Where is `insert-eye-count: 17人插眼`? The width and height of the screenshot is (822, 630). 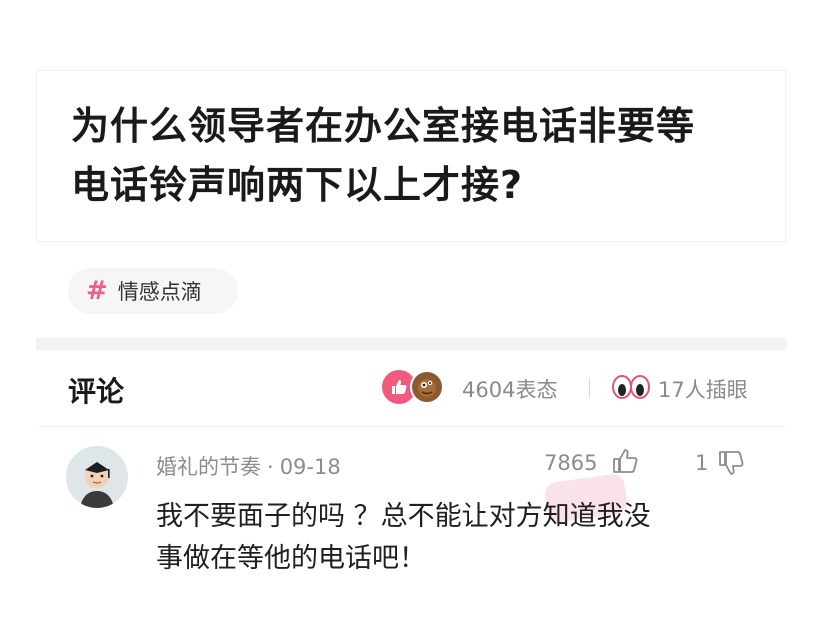 insert-eye-count: 17人插眼 is located at coordinates (703, 389).